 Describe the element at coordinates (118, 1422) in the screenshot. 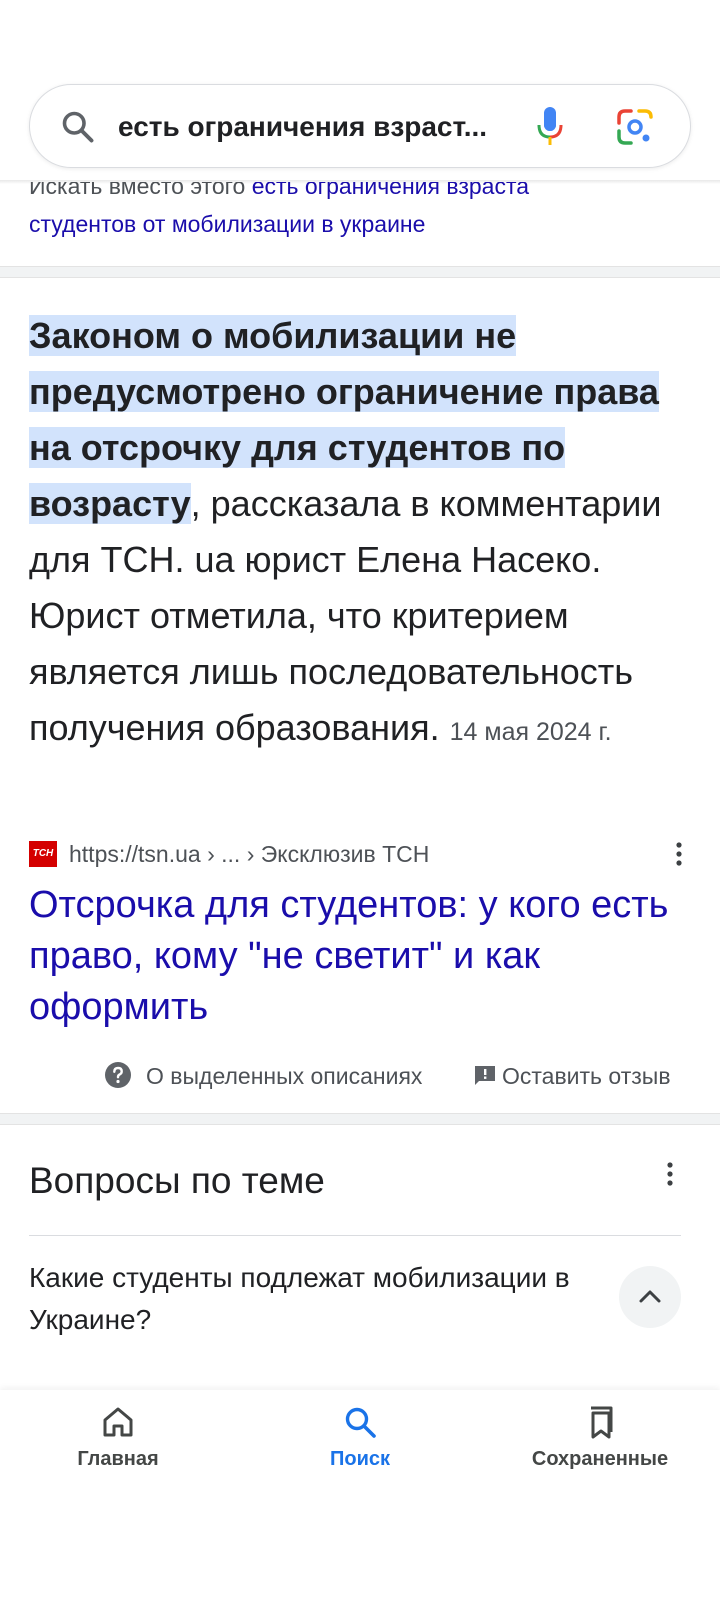

I see `home-icon` at that location.